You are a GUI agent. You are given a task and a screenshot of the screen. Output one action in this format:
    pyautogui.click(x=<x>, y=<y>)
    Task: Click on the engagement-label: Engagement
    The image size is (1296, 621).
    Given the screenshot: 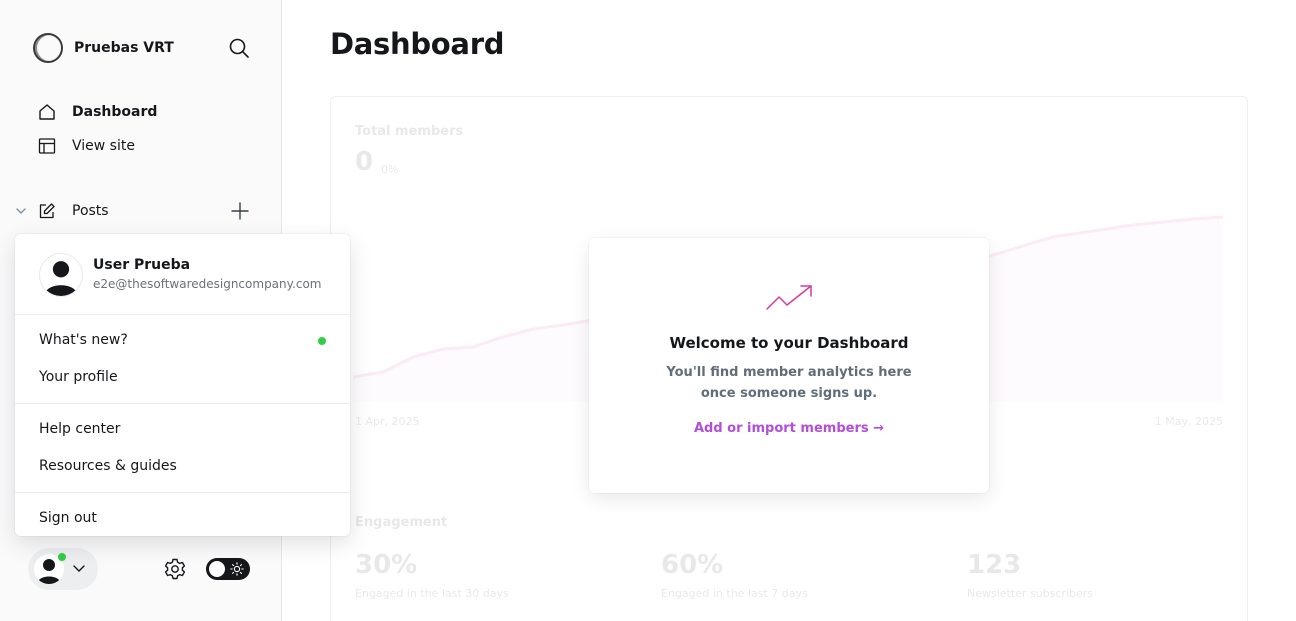 What is the action you would take?
    pyautogui.click(x=401, y=522)
    